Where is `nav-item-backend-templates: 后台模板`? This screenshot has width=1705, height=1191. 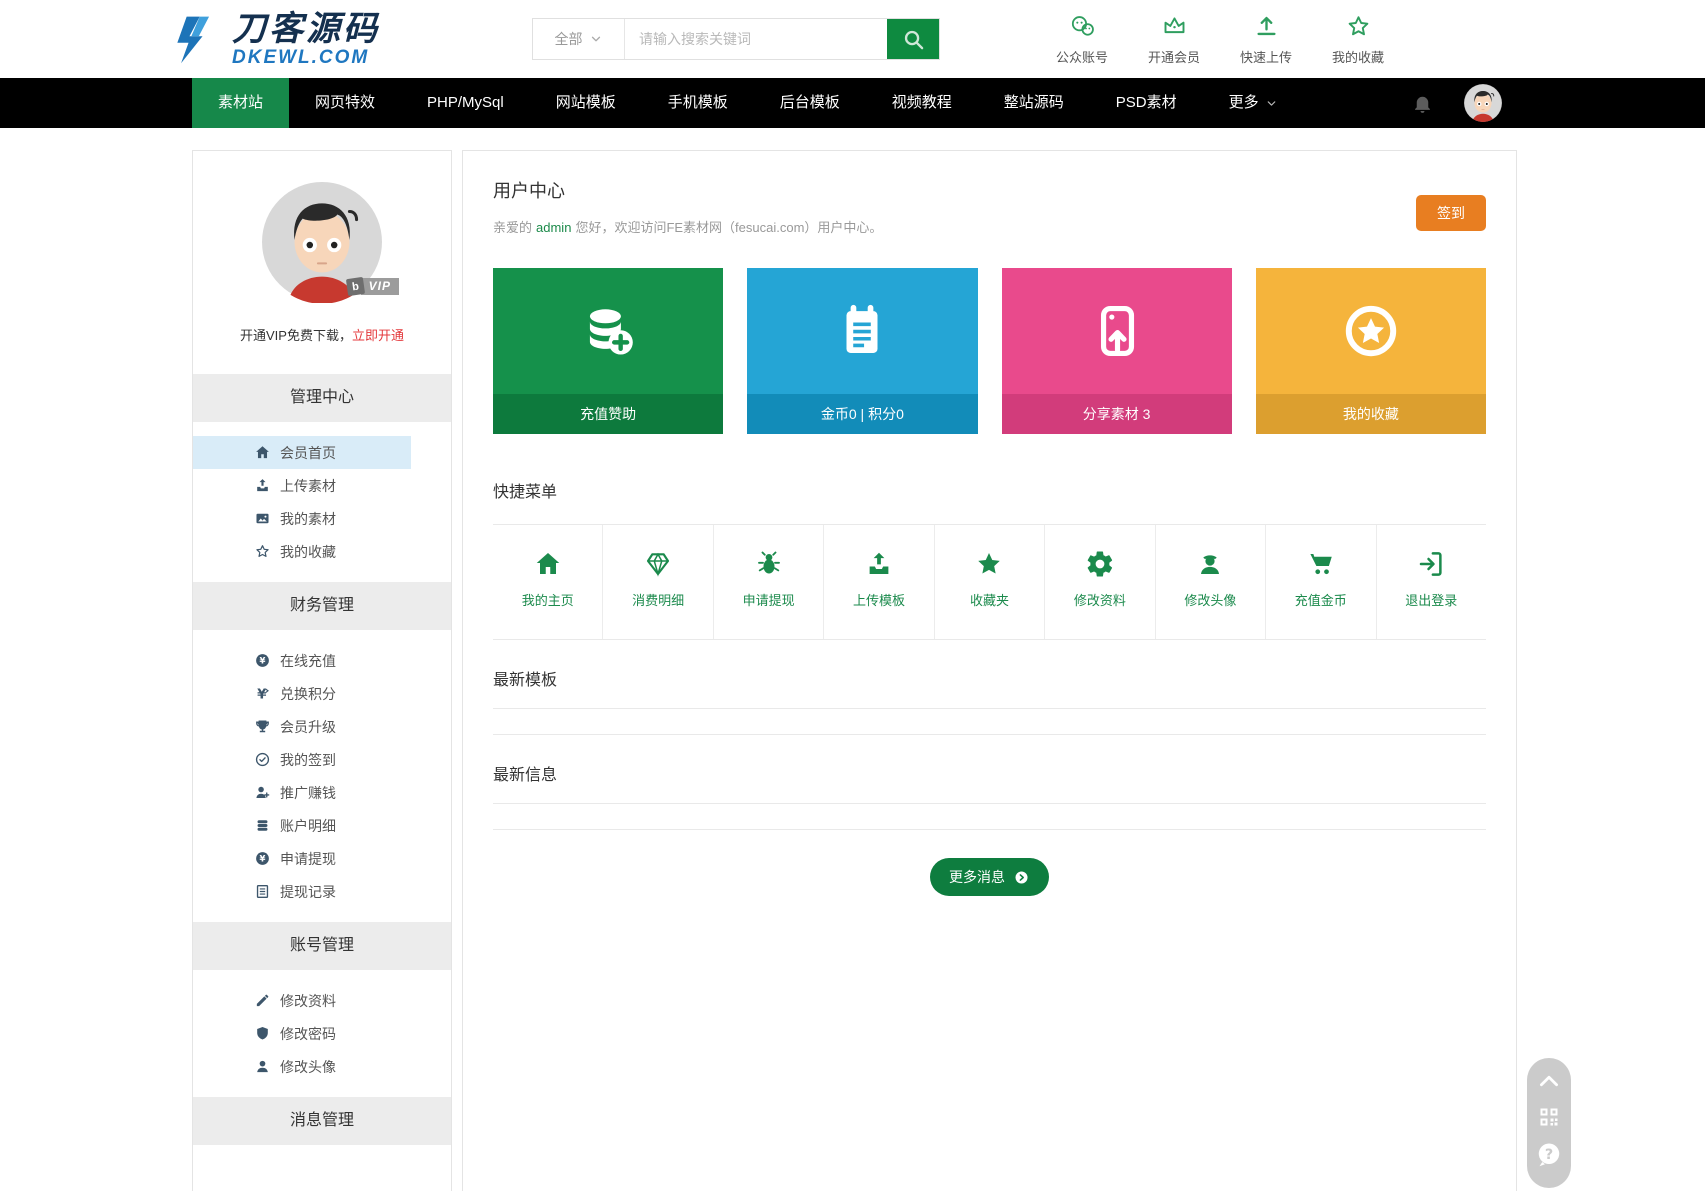
nav-item-backend-templates: 后台模板 is located at coordinates (810, 103).